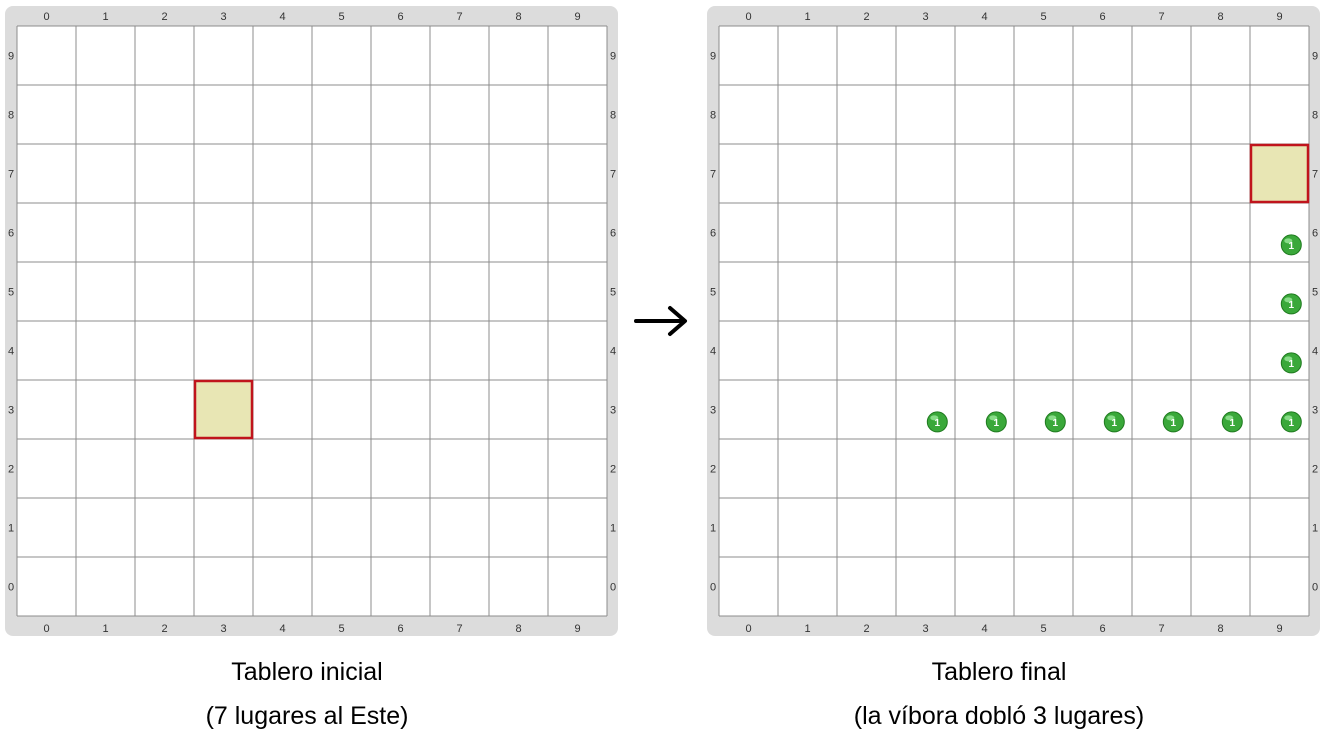  What do you see at coordinates (1315, 293) in the screenshot?
I see `final-row-label-right: 5` at bounding box center [1315, 293].